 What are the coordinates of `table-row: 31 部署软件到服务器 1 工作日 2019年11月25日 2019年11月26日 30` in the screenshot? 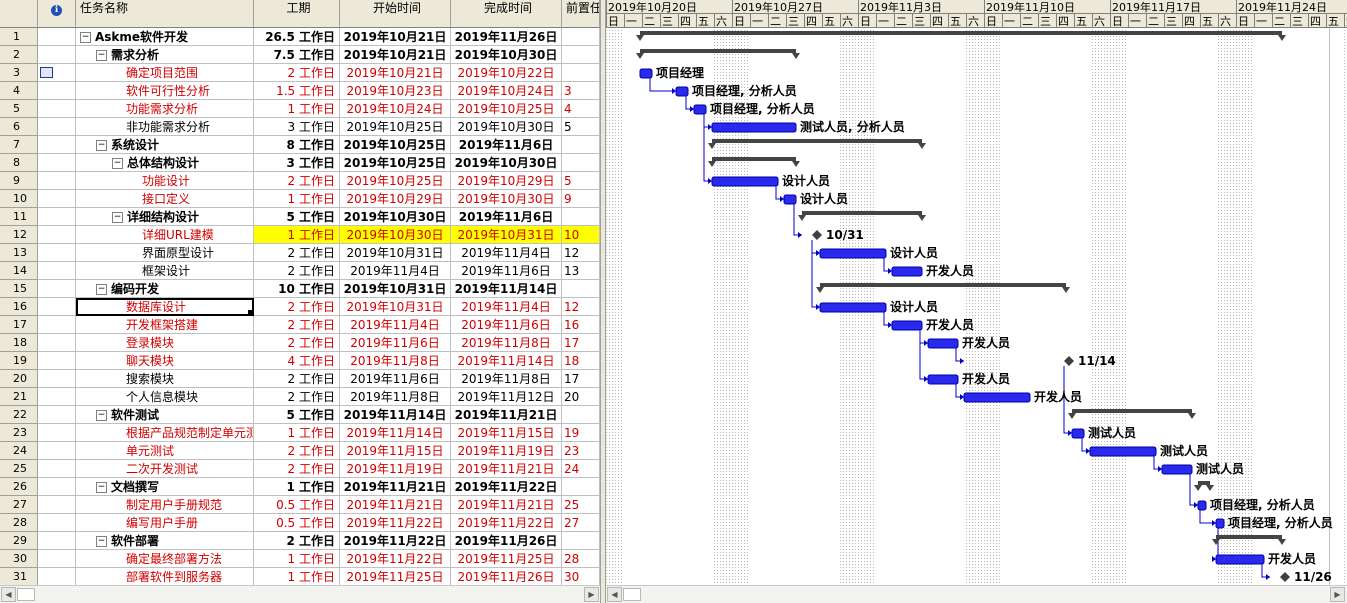 It's located at (300, 577).